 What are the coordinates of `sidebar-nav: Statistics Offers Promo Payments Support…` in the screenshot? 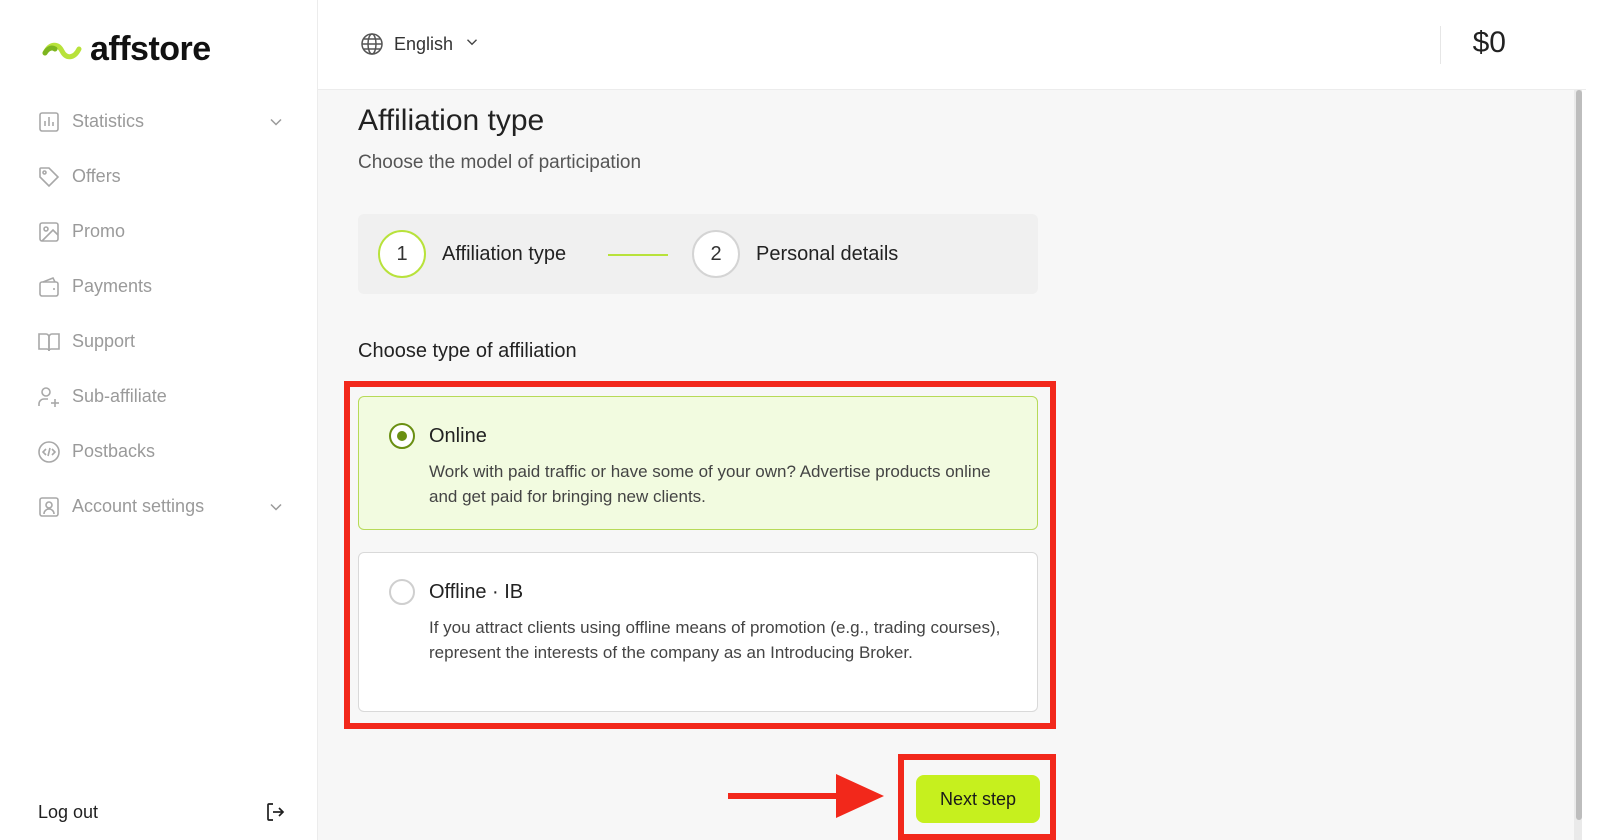 It's located at (161, 314).